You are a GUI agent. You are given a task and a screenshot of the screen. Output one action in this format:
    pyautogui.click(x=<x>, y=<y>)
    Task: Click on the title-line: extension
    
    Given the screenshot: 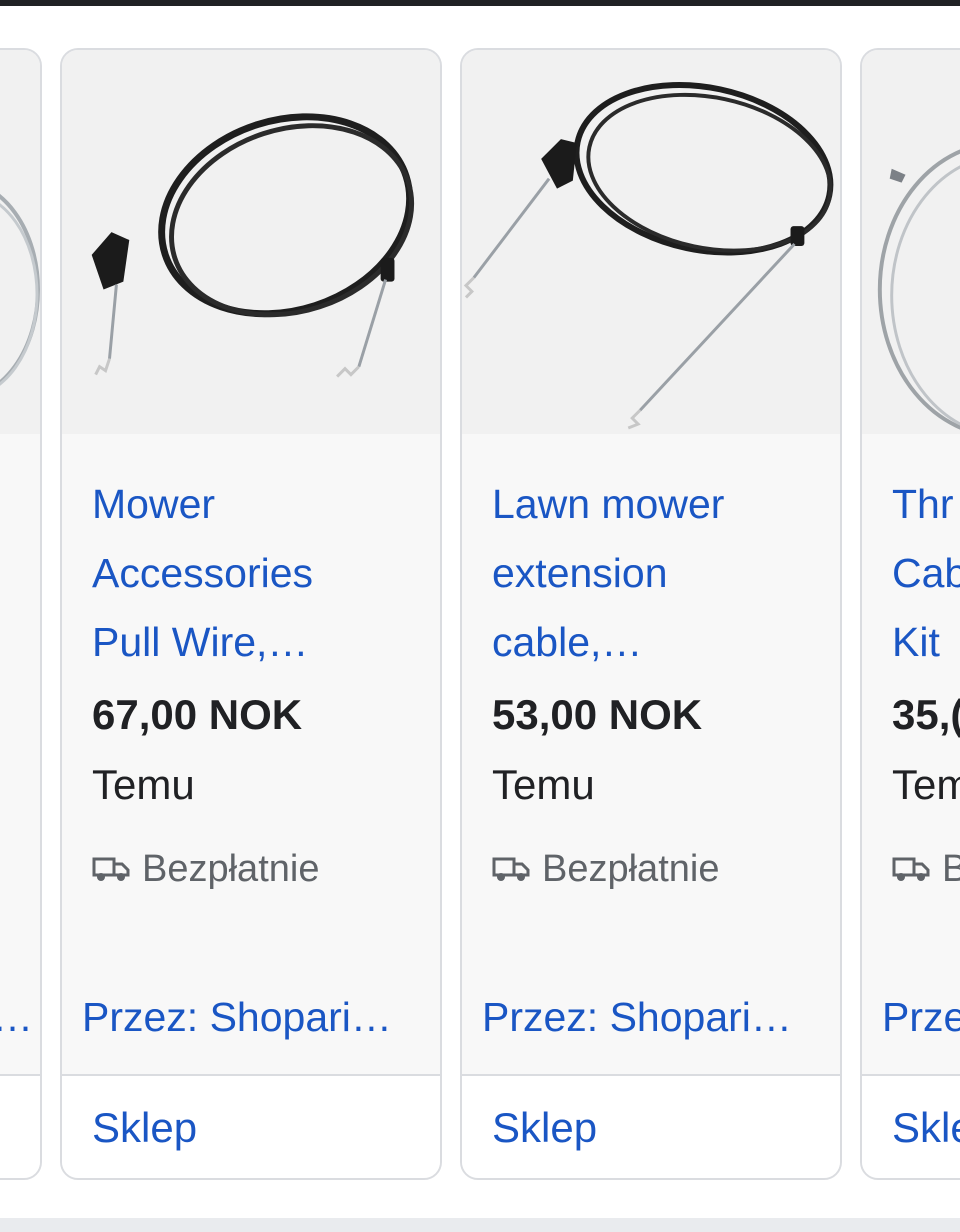 What is the action you would take?
    pyautogui.click(x=580, y=573)
    